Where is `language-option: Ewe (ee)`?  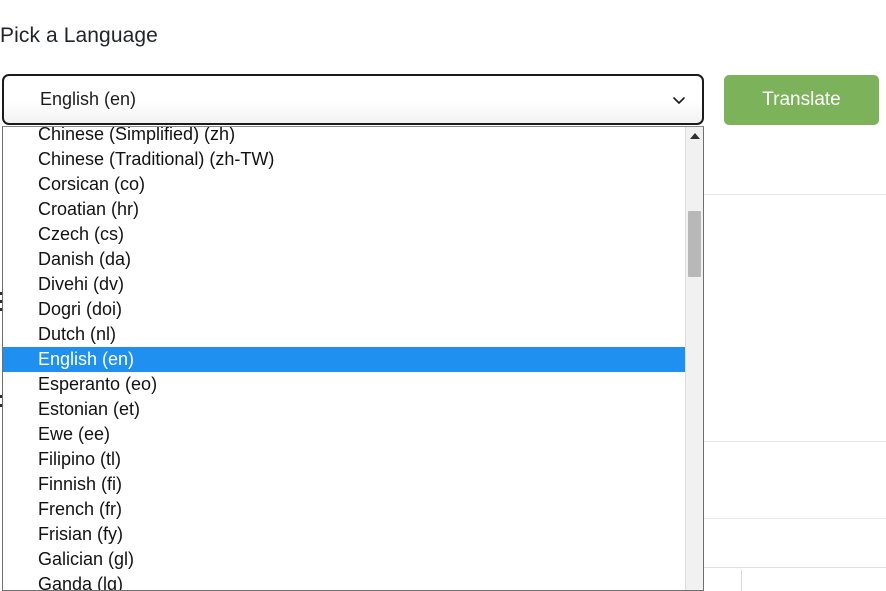
language-option: Ewe (ee) is located at coordinates (344, 434).